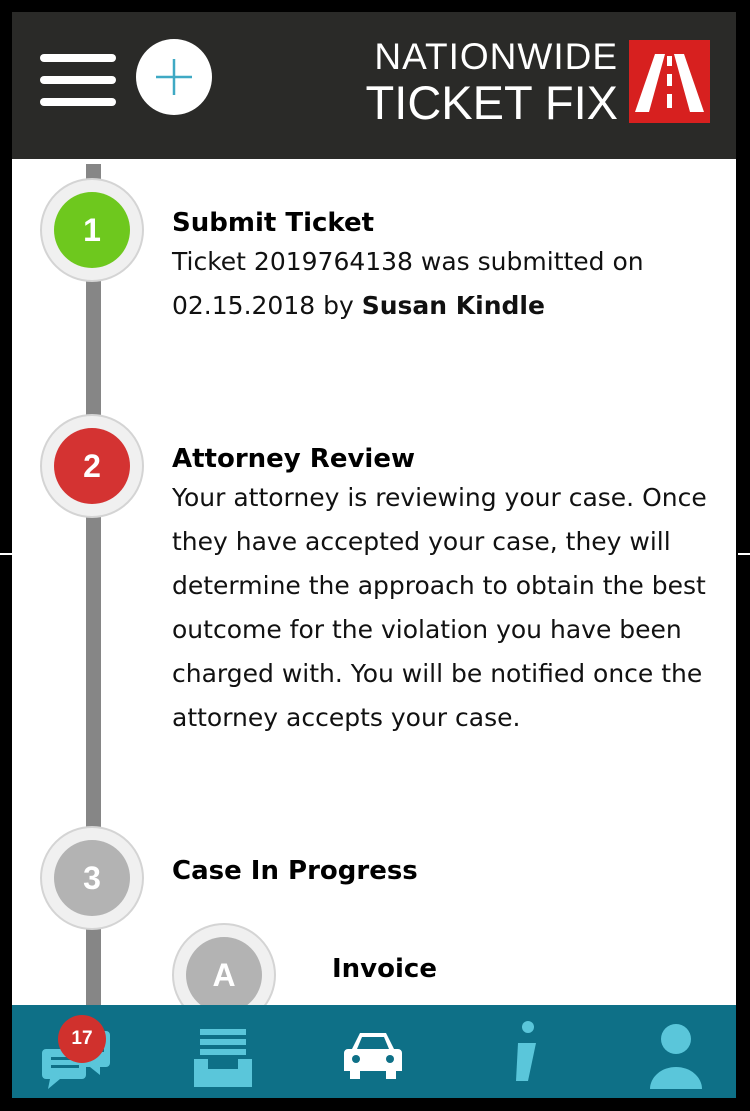  I want to click on brand-line-2: TICKET FIX, so click(491, 102).